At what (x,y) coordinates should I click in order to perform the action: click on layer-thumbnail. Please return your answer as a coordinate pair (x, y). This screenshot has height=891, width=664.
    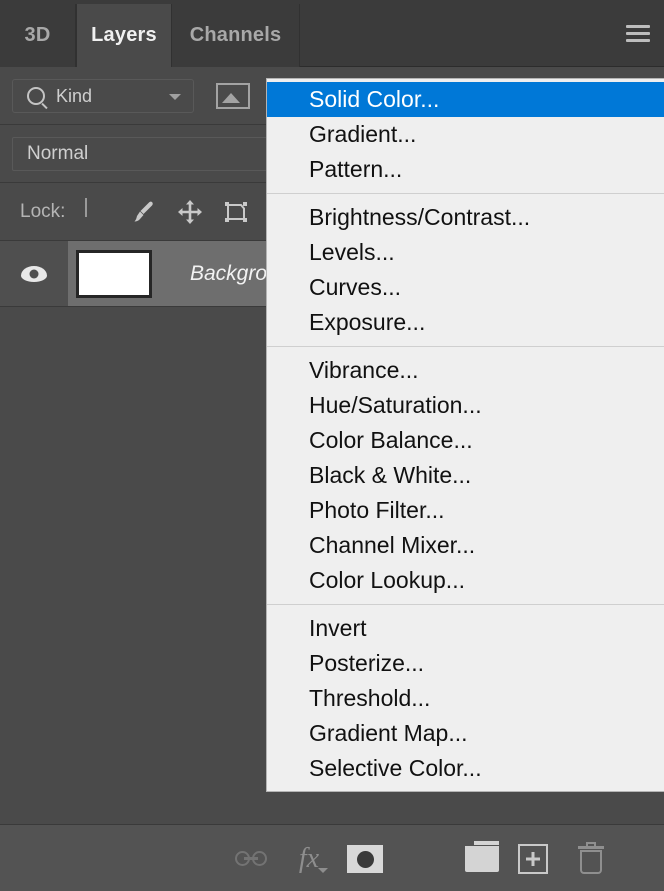
    Looking at the image, I should click on (114, 273).